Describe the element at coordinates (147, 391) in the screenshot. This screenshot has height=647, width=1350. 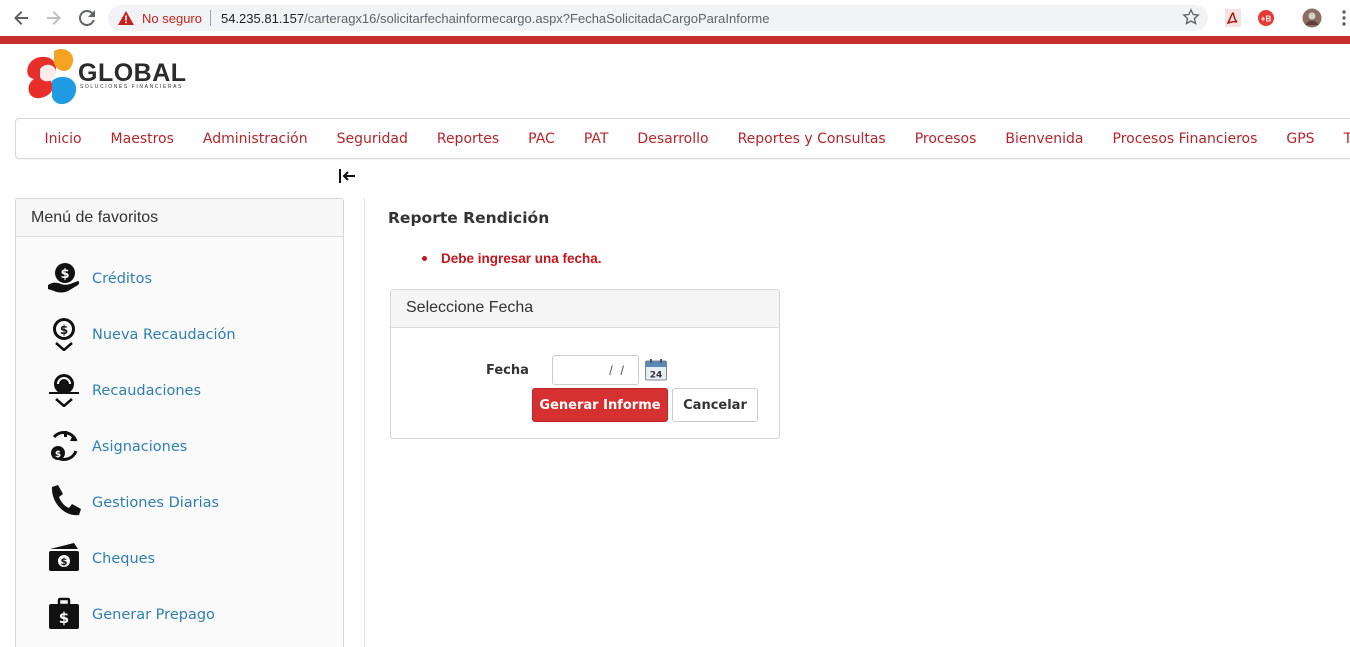
I see `favorite-label: Recaudaciones` at that location.